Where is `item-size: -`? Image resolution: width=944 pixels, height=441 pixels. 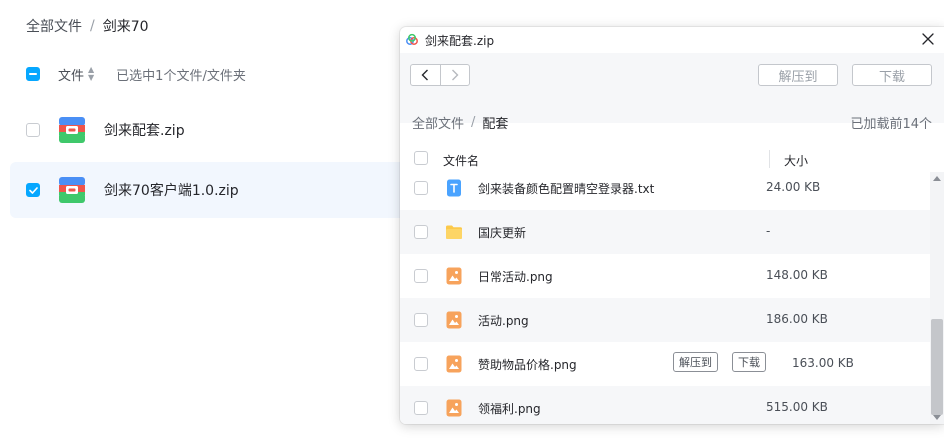 item-size: - is located at coordinates (768, 231).